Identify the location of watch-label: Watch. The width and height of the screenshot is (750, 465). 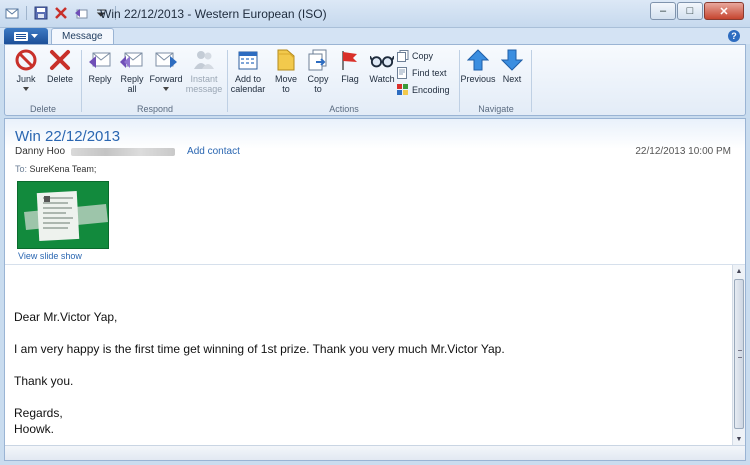
(382, 79).